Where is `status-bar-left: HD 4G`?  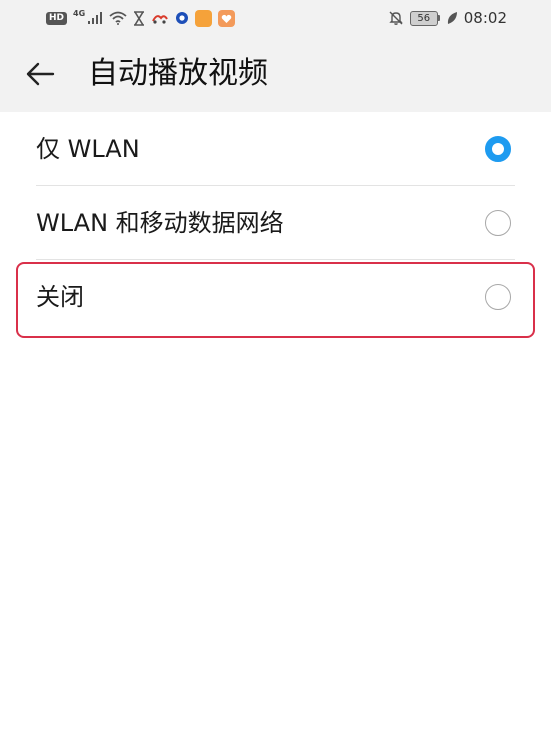
status-bar-left: HD 4G is located at coordinates (141, 18).